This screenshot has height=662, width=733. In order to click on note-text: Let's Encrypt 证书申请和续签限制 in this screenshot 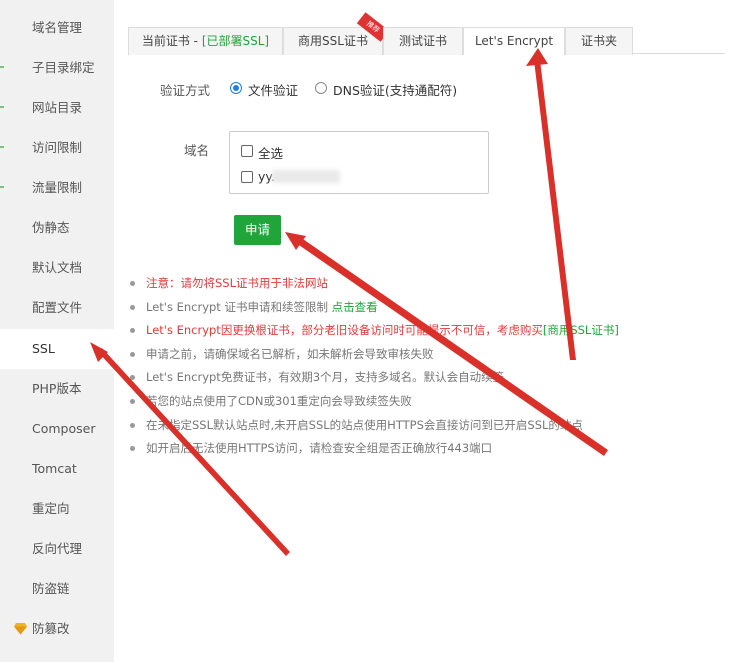, I will do `click(239, 306)`.